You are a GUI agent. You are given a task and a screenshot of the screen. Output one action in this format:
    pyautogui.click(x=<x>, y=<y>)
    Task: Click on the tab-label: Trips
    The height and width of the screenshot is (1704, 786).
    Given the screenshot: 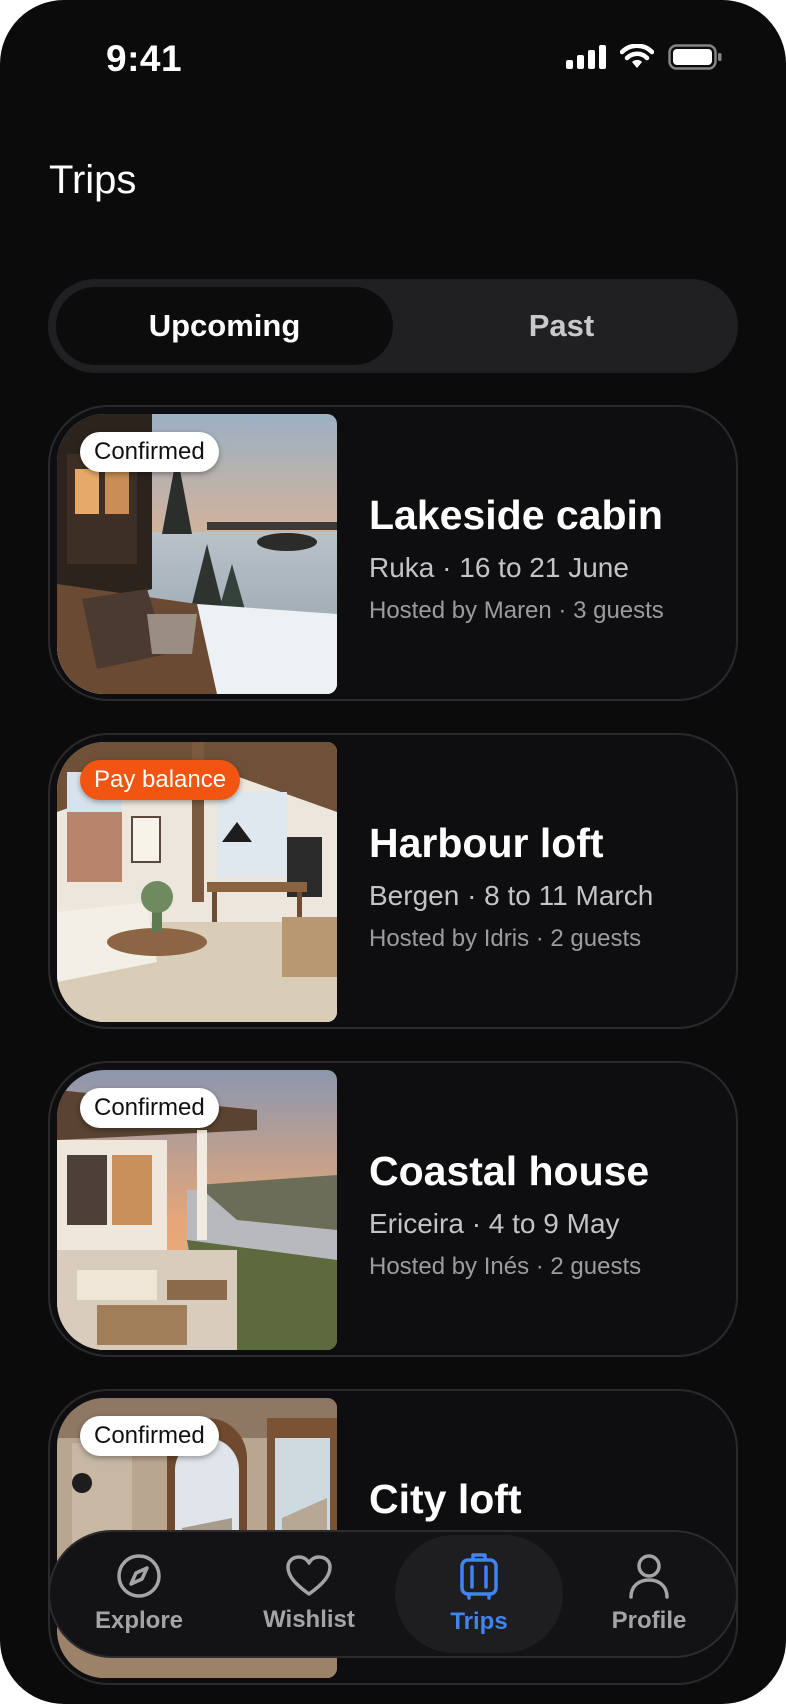 What is the action you would take?
    pyautogui.click(x=479, y=1621)
    